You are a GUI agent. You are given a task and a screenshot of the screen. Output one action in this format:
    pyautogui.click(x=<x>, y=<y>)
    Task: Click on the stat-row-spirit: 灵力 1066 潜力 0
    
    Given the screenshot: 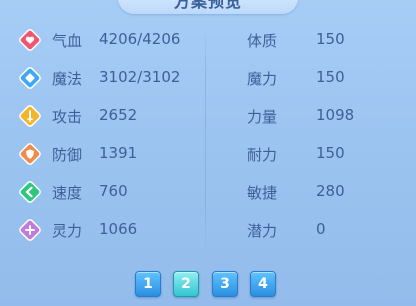 What is the action you would take?
    pyautogui.click(x=208, y=230)
    